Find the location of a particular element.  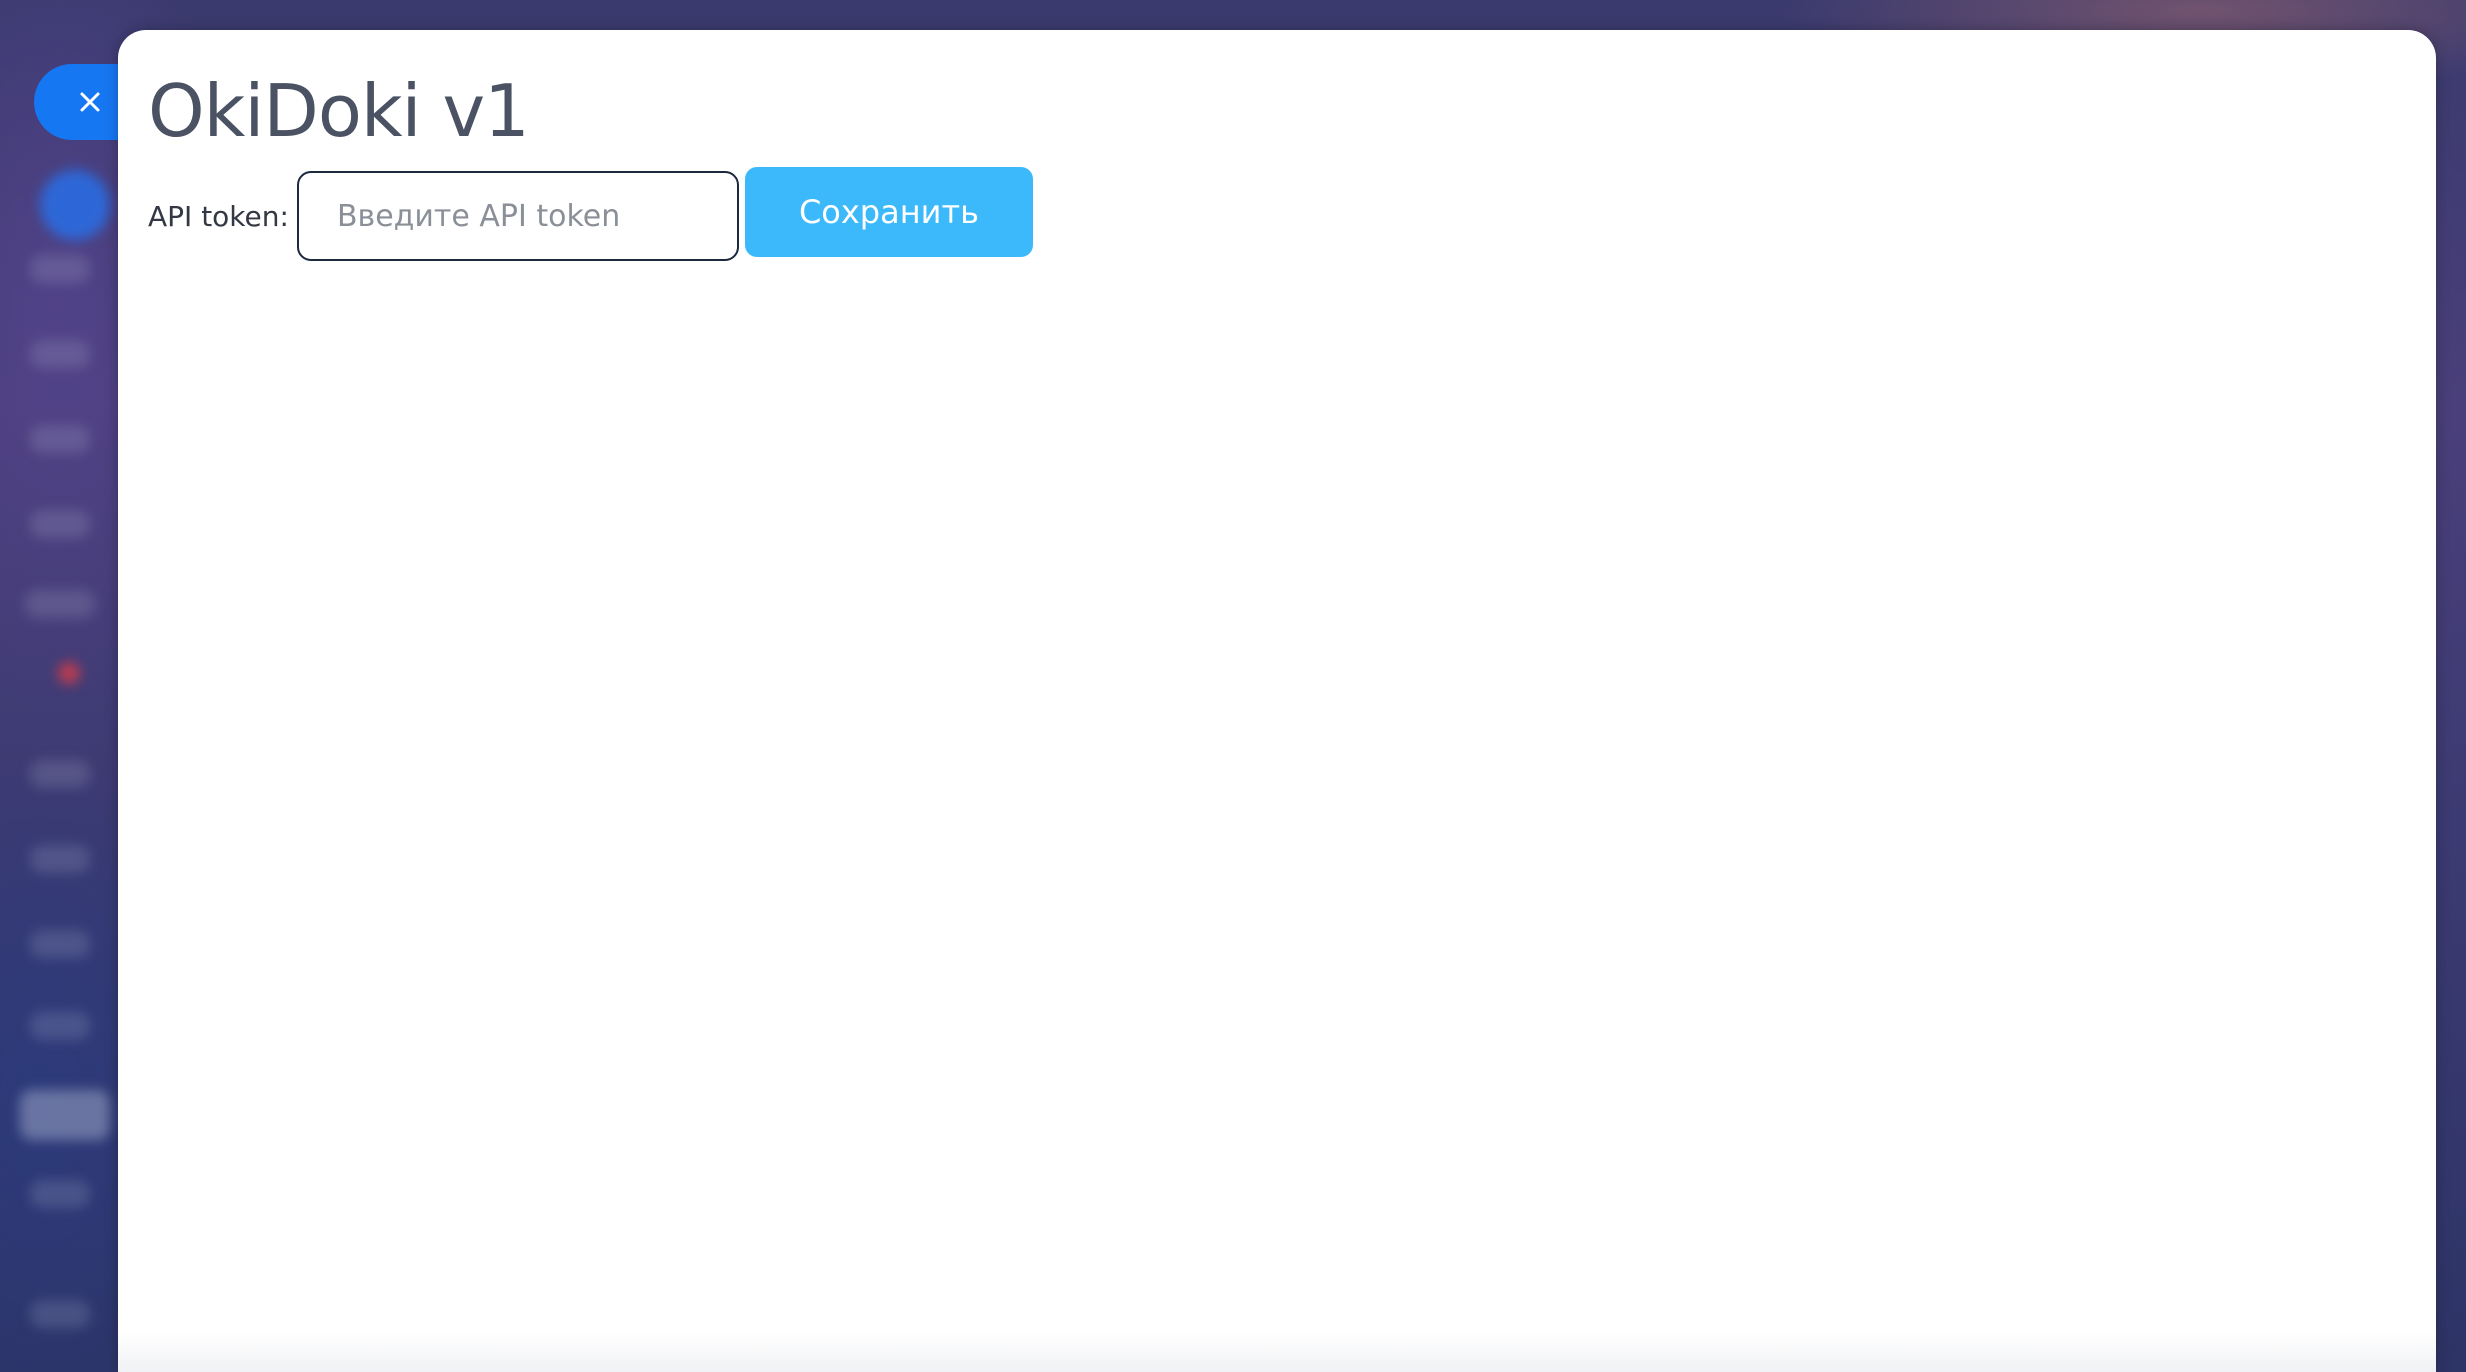

background-avatar is located at coordinates (75, 205).